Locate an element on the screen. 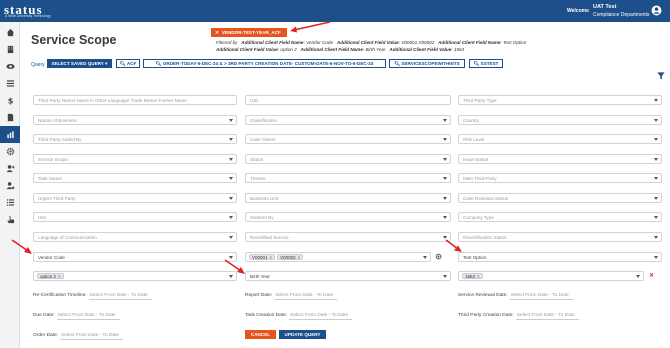  sidebar-item-tasks is located at coordinates (10, 202).